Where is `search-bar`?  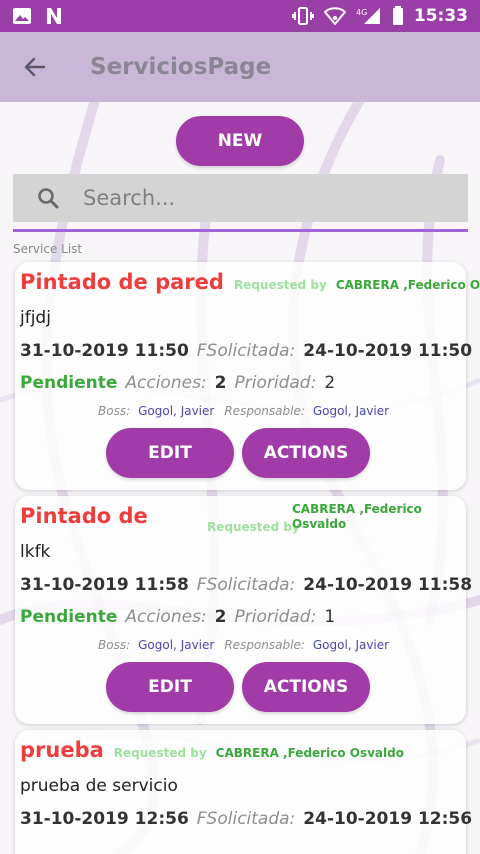
search-bar is located at coordinates (240, 198).